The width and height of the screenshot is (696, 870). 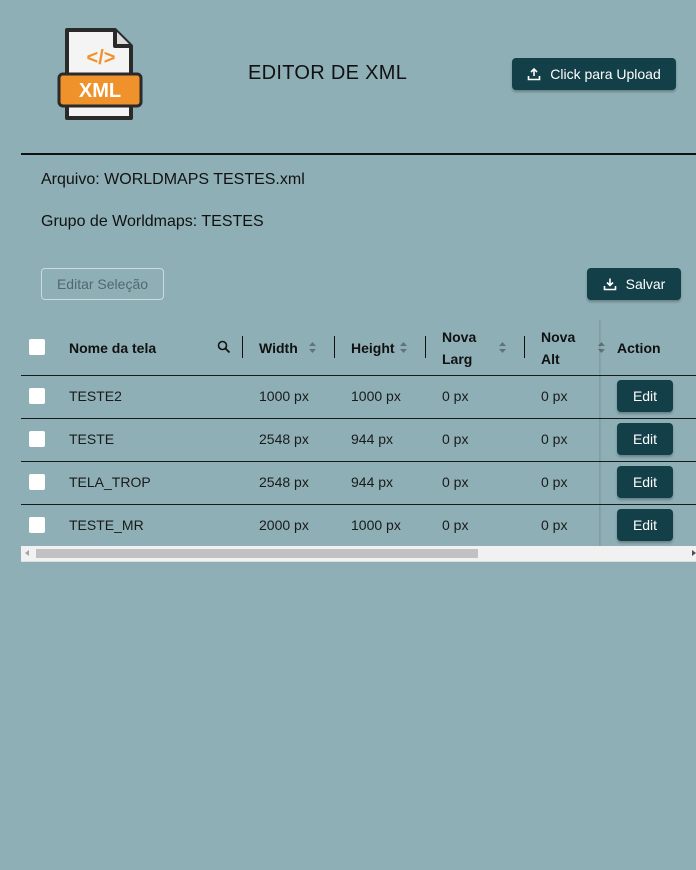 I want to click on upload-button: Click para Upload, so click(x=594, y=74).